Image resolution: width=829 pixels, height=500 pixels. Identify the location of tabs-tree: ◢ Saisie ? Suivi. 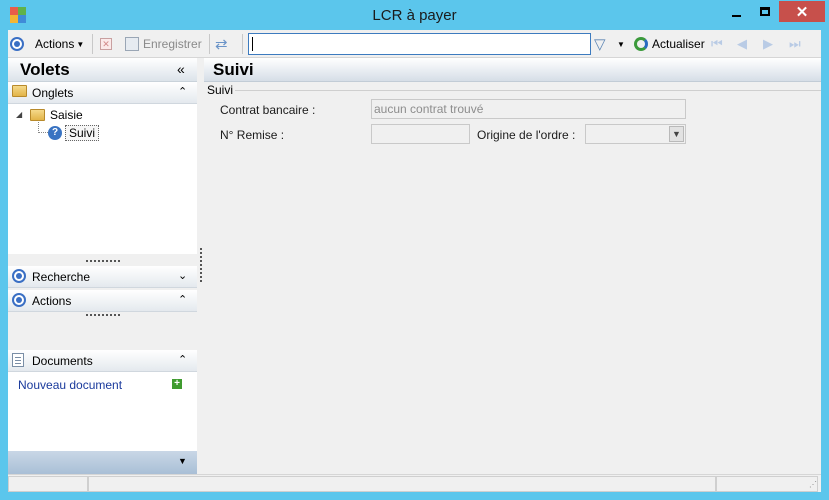
(102, 179).